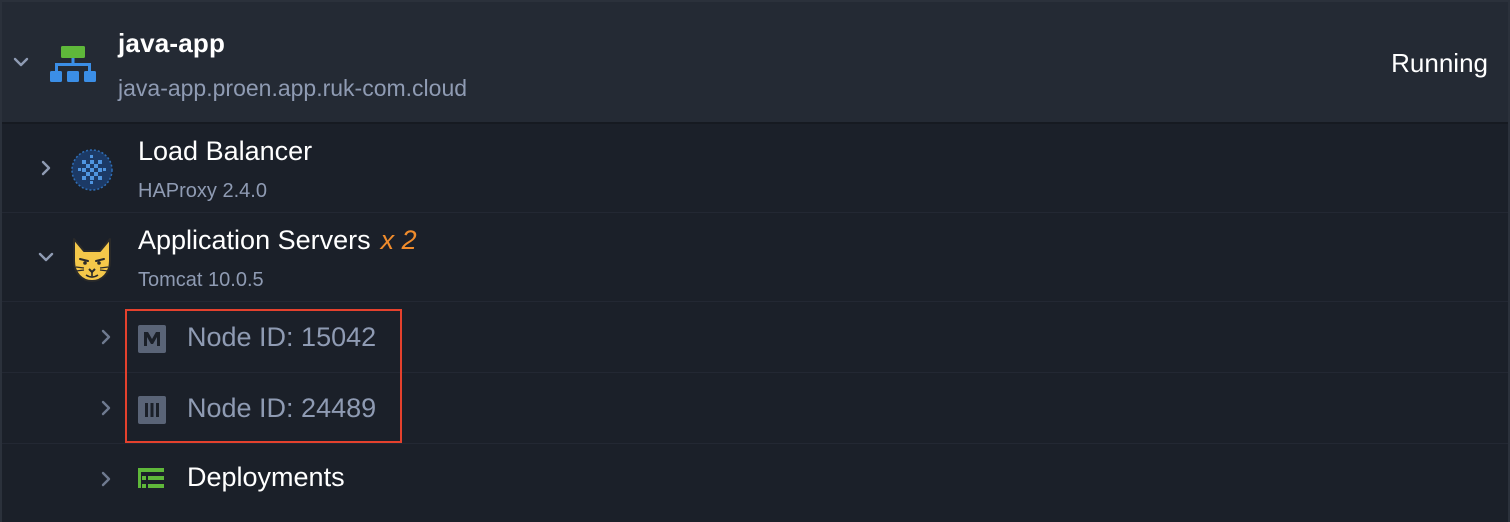  I want to click on environment-name: java-app, so click(171, 43).